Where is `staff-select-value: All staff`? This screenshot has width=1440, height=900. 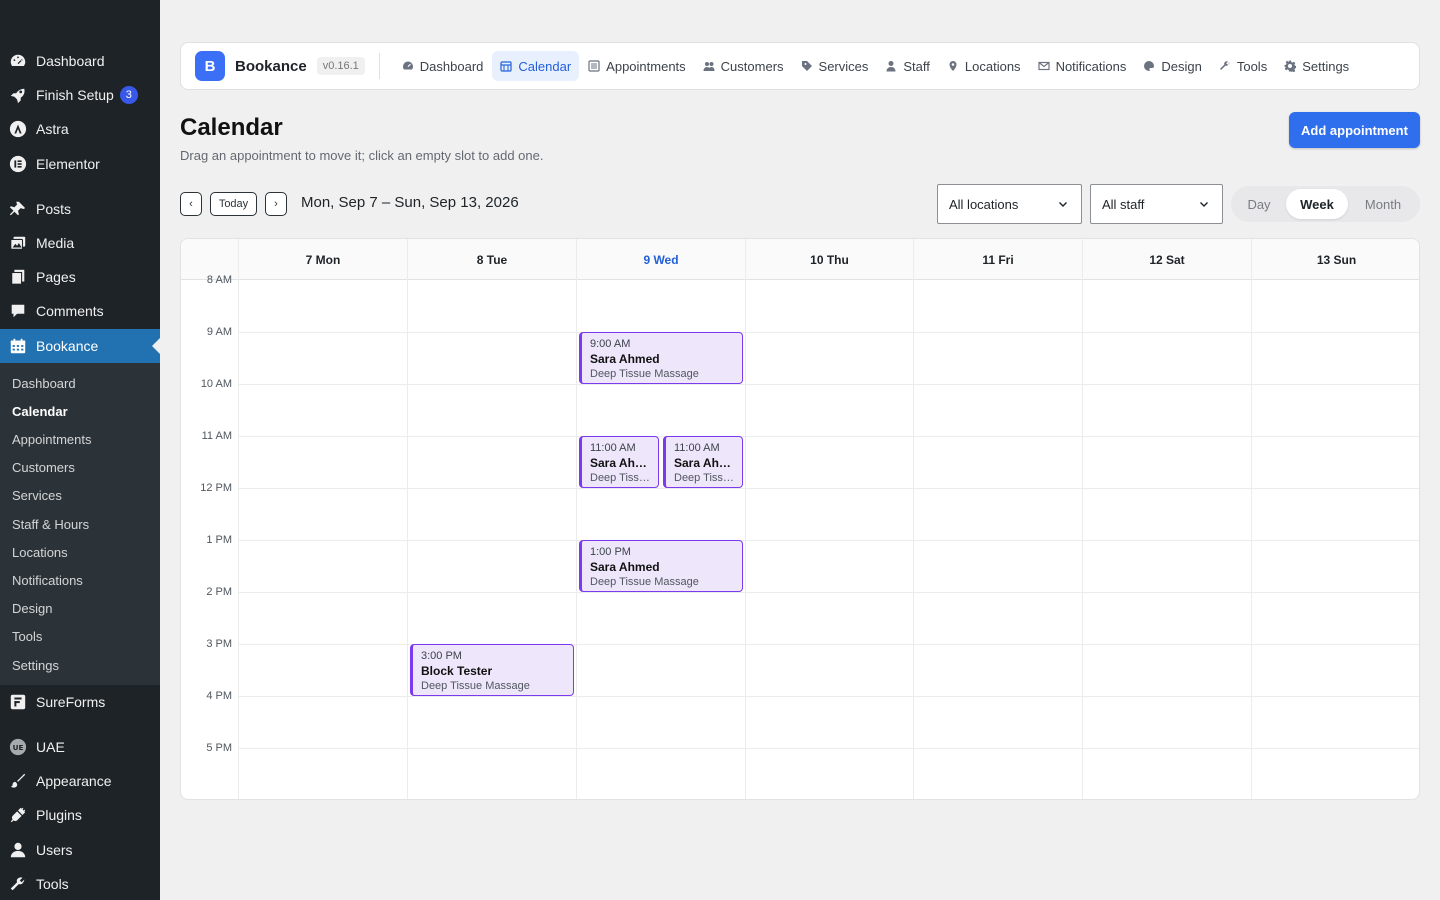 staff-select-value: All staff is located at coordinates (1123, 204).